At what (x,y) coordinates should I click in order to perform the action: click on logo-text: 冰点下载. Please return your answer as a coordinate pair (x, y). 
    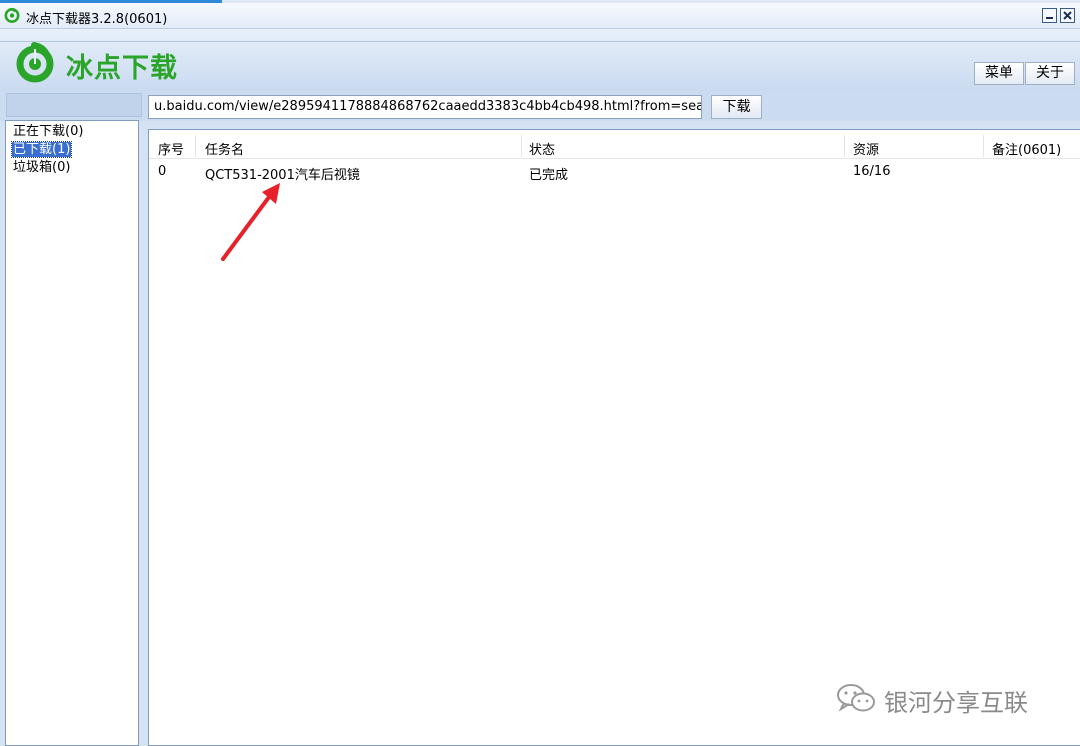
    Looking at the image, I should click on (122, 68).